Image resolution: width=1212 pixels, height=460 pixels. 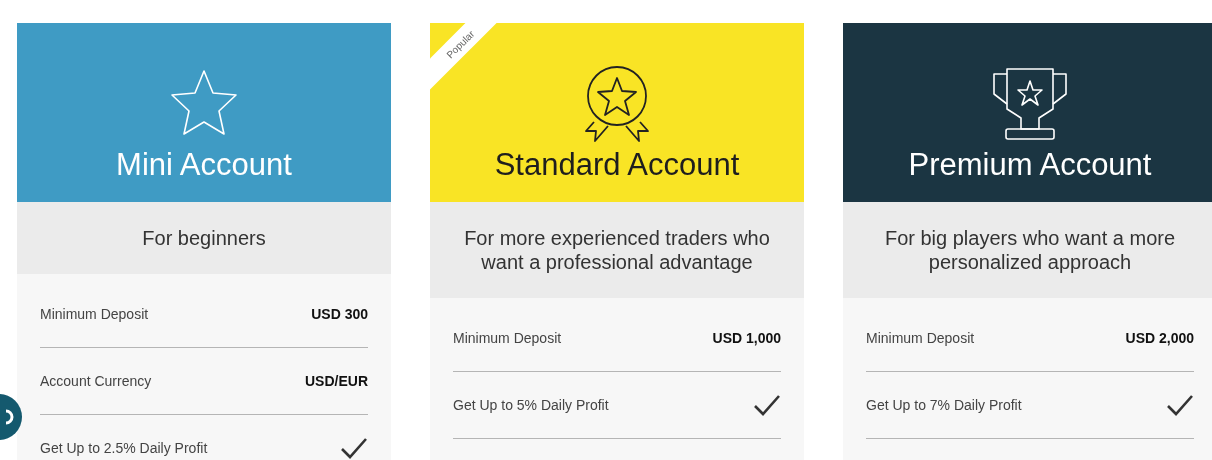 What do you see at coordinates (944, 405) in the screenshot?
I see `feature-label: Get Up to 7% Daily Profit` at bounding box center [944, 405].